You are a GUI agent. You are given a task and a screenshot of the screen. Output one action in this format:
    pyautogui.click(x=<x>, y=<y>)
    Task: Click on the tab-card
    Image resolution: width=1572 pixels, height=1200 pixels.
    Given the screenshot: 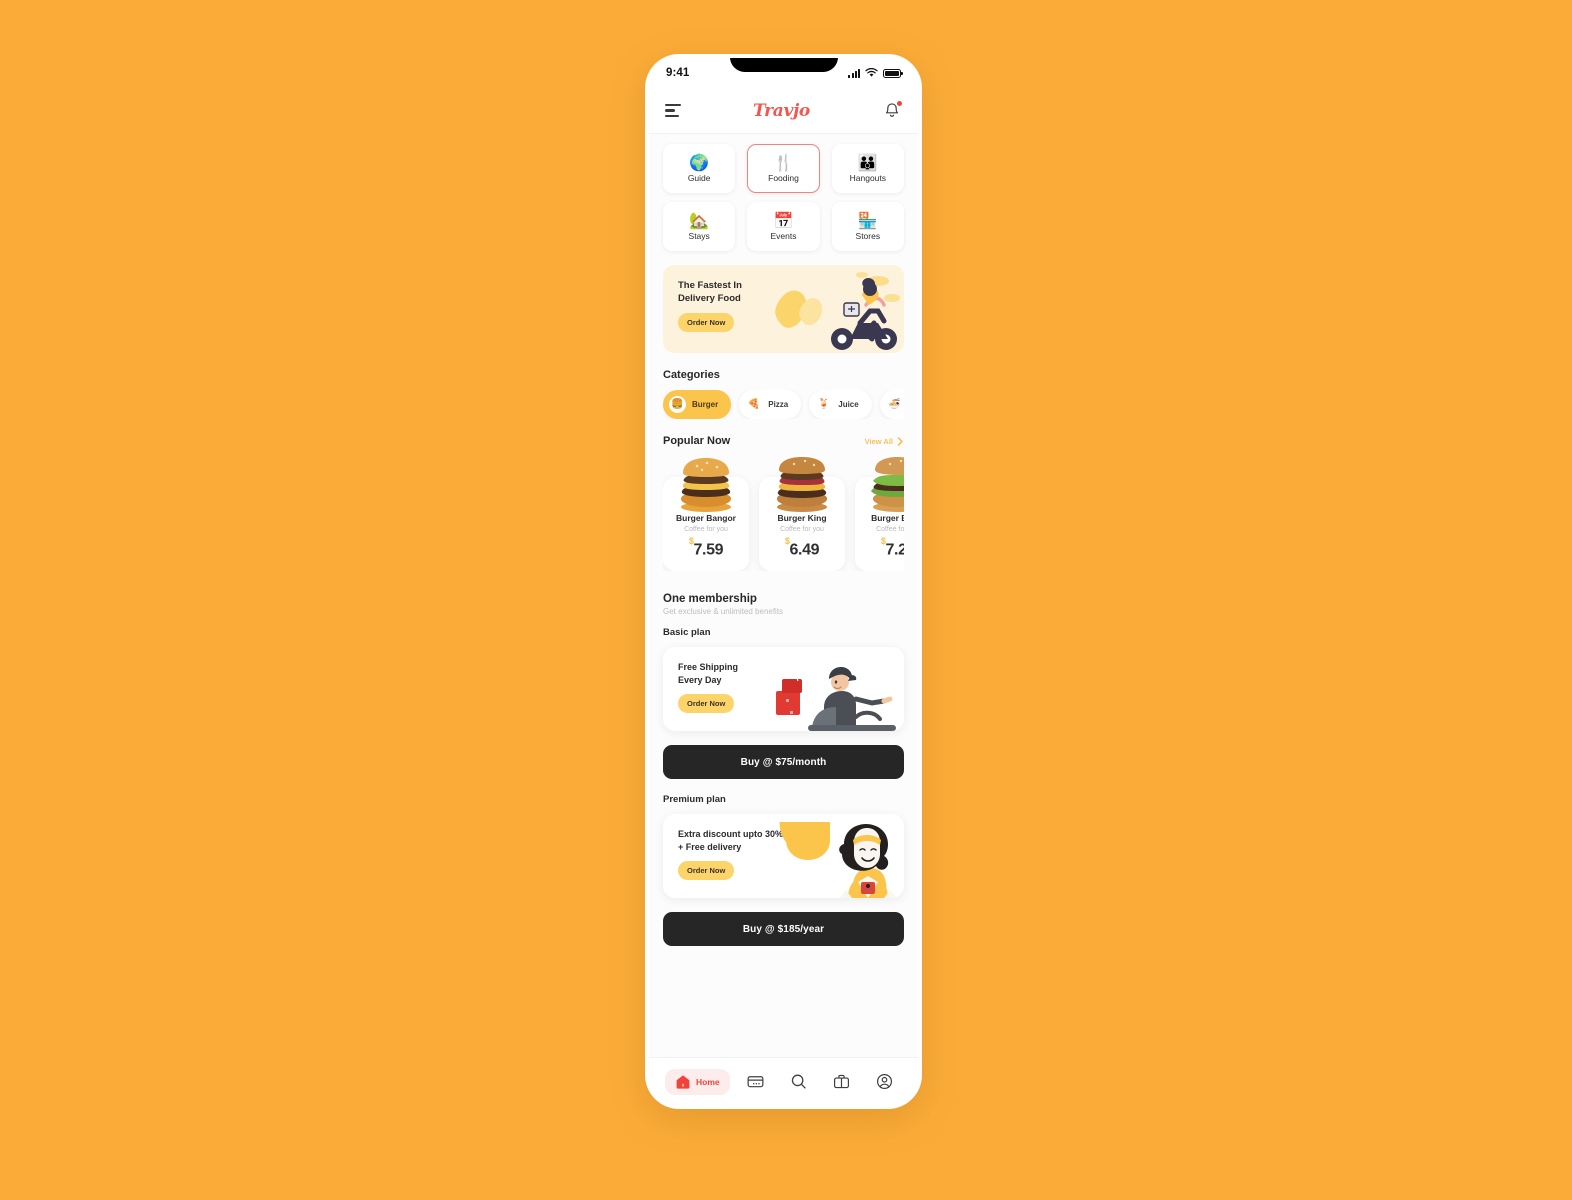 What is the action you would take?
    pyautogui.click(x=755, y=1081)
    